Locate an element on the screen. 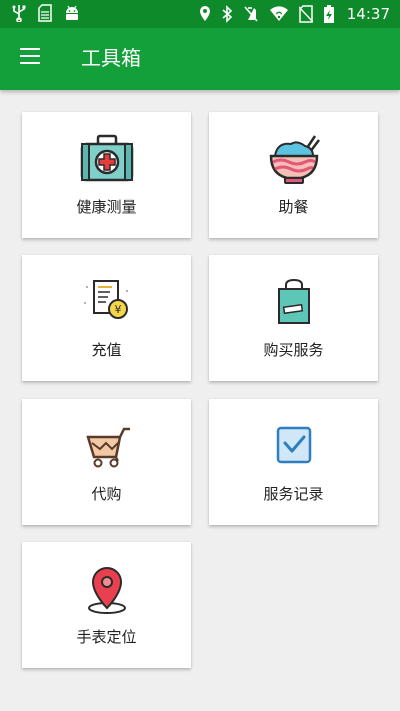 Image resolution: width=400 pixels, height=711 pixels. tool-label: 服务记录 is located at coordinates (293, 494).